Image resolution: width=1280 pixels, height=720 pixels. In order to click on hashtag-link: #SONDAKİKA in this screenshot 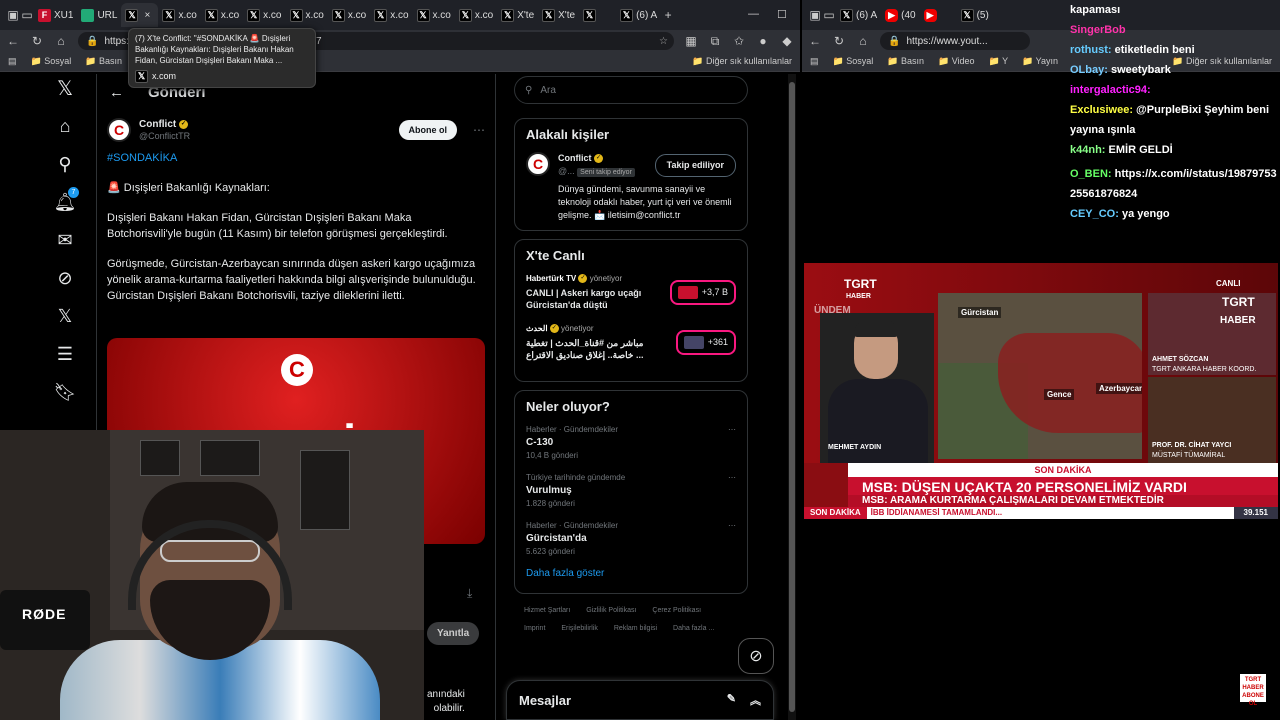, I will do `click(296, 158)`.